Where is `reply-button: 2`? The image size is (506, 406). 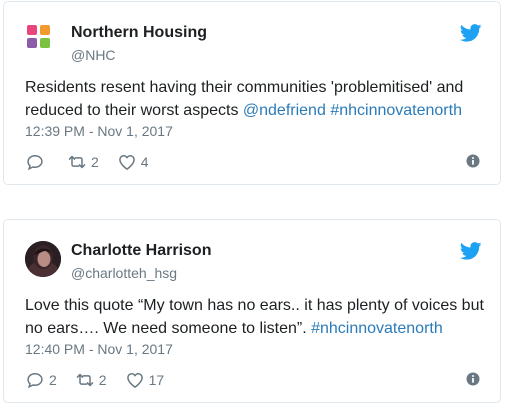
reply-button: 2 is located at coordinates (41, 380).